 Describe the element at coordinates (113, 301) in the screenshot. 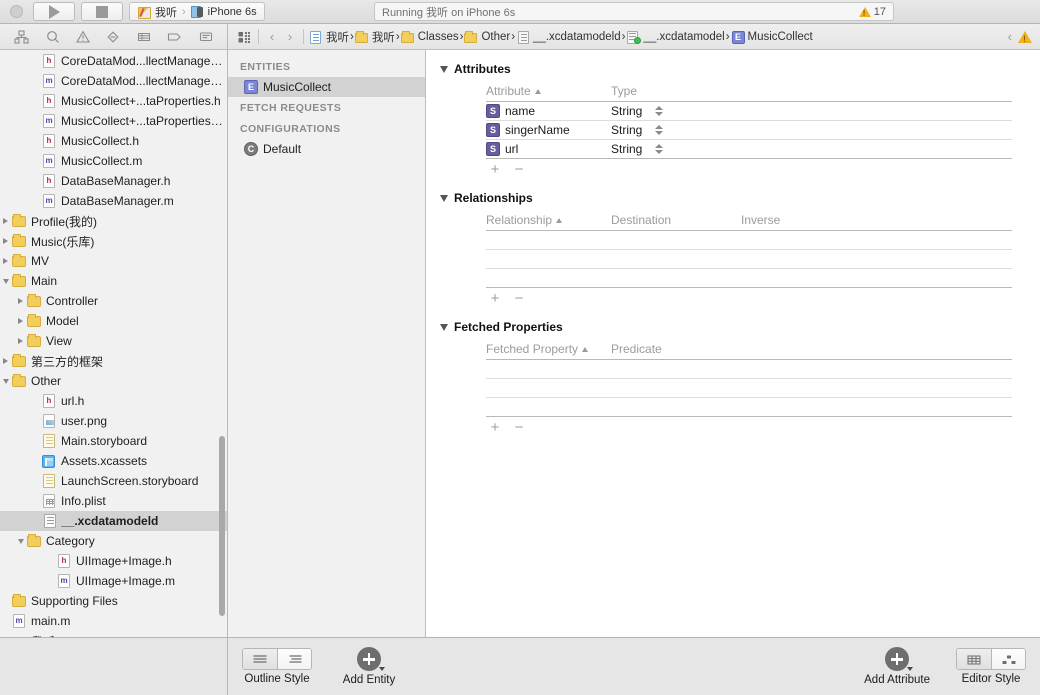

I see `navigator-item: Controller` at that location.